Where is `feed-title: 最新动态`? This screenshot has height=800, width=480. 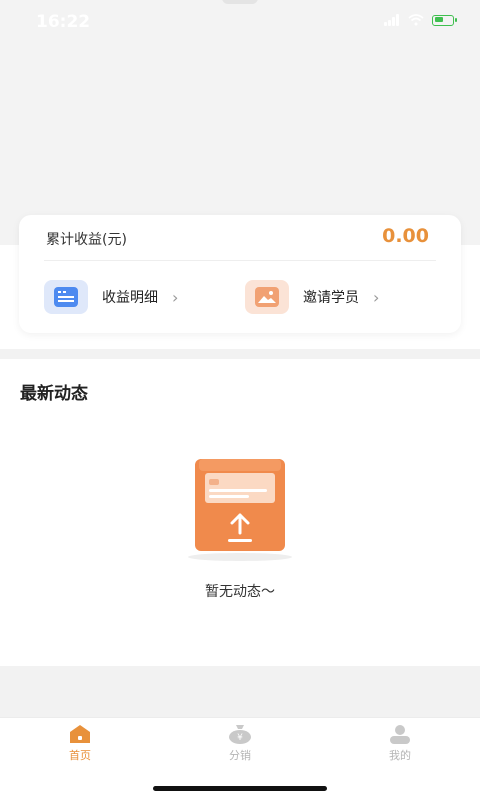 feed-title: 最新动态 is located at coordinates (54, 394).